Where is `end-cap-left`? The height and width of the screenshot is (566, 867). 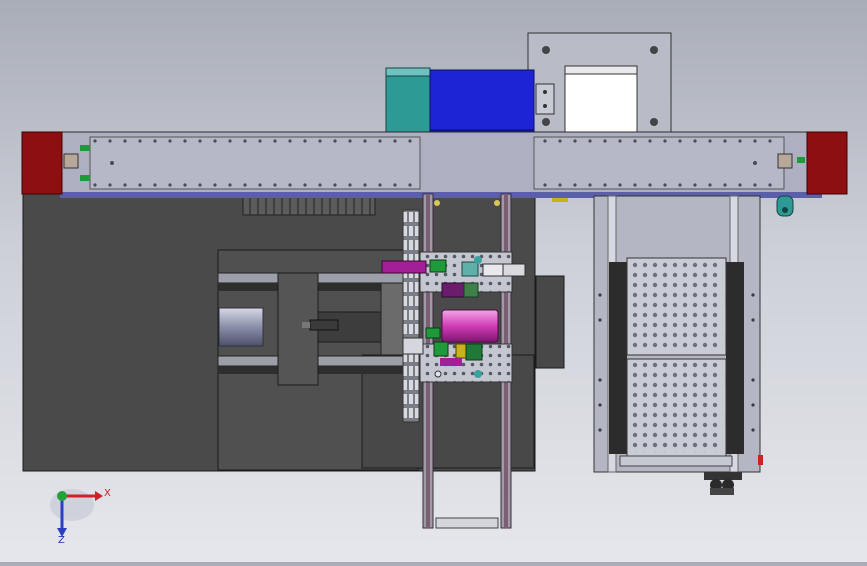 end-cap-left is located at coordinates (42, 163).